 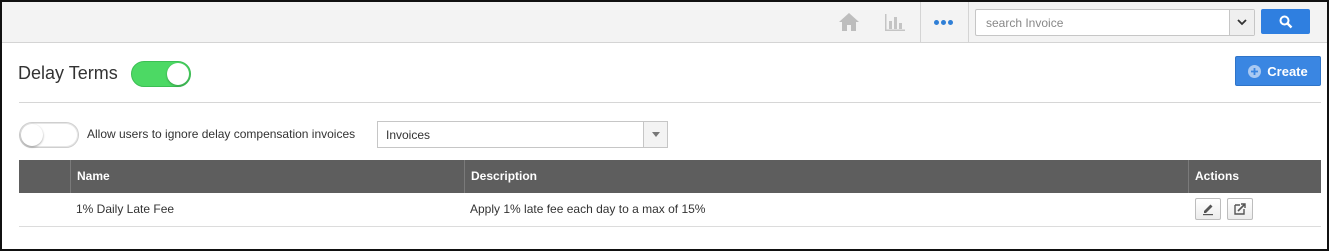 What do you see at coordinates (826, 176) in the screenshot?
I see `column-header-description: Description` at bounding box center [826, 176].